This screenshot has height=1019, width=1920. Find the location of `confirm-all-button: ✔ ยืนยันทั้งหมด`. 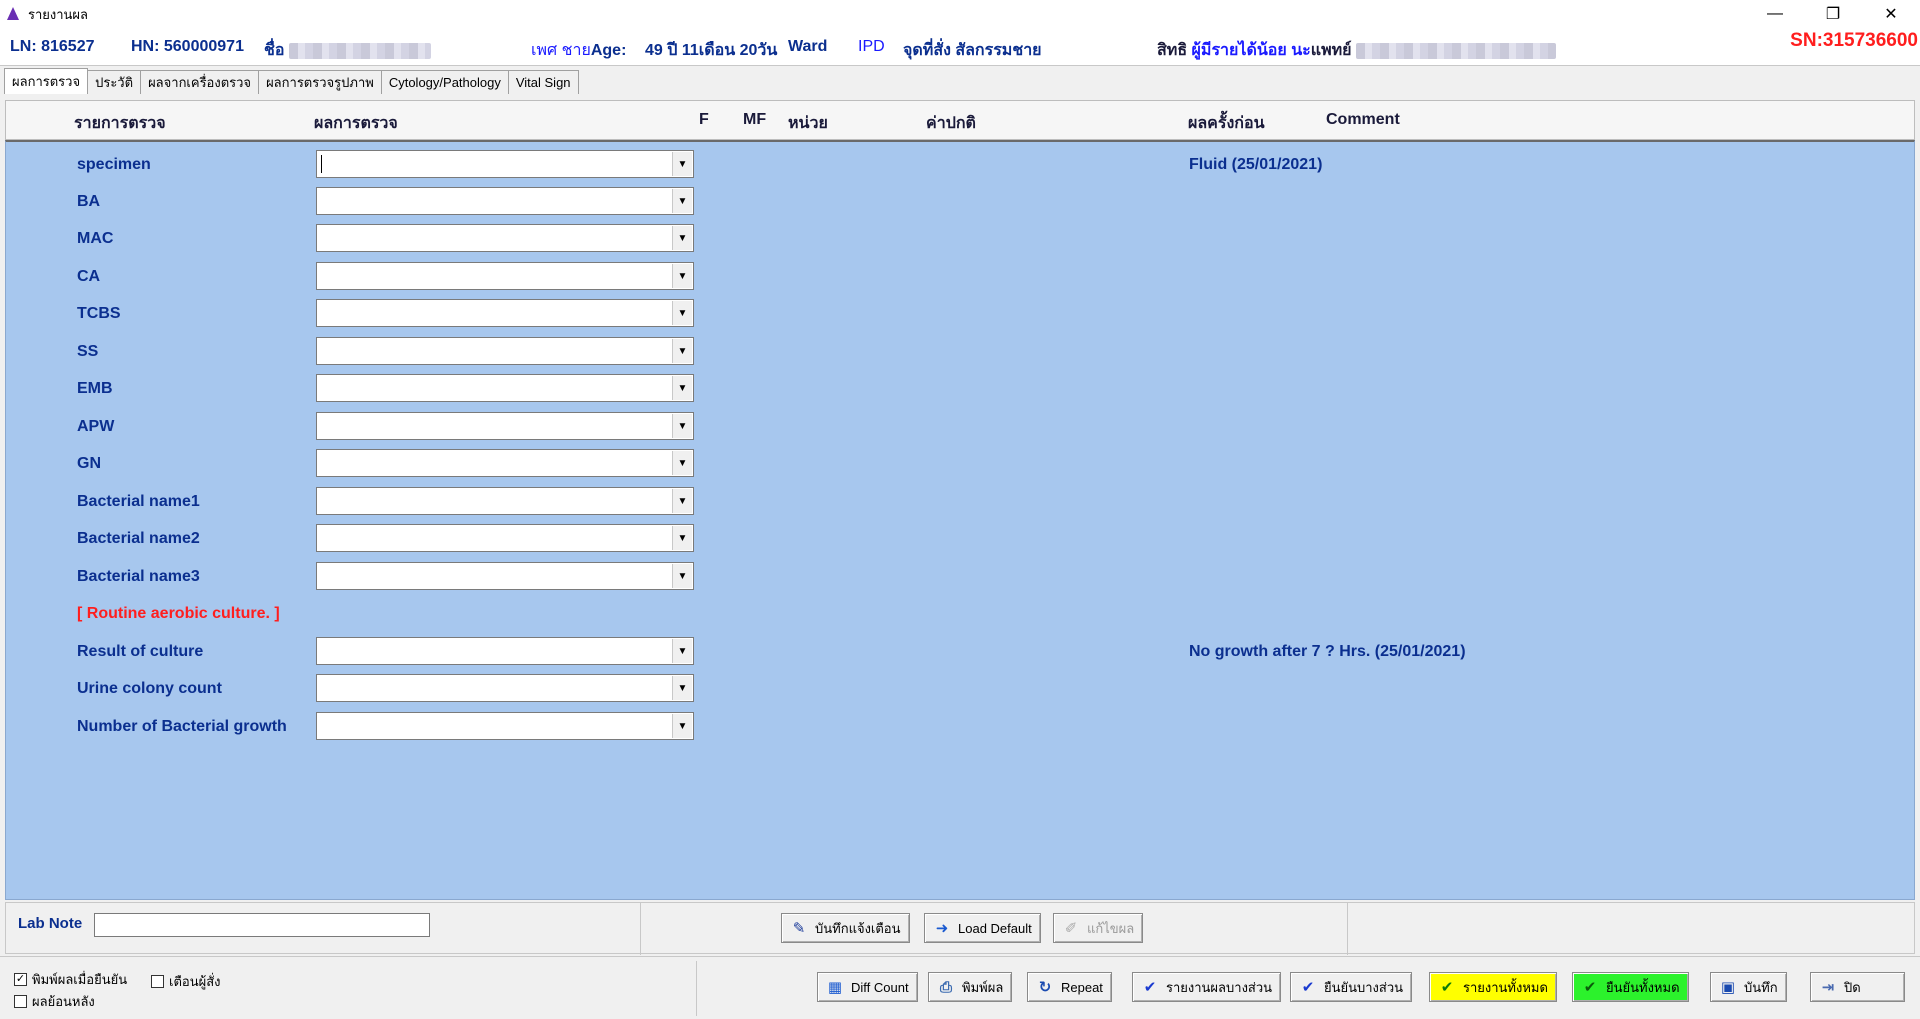

confirm-all-button: ✔ ยืนยันทั้งหมด is located at coordinates (1630, 987).